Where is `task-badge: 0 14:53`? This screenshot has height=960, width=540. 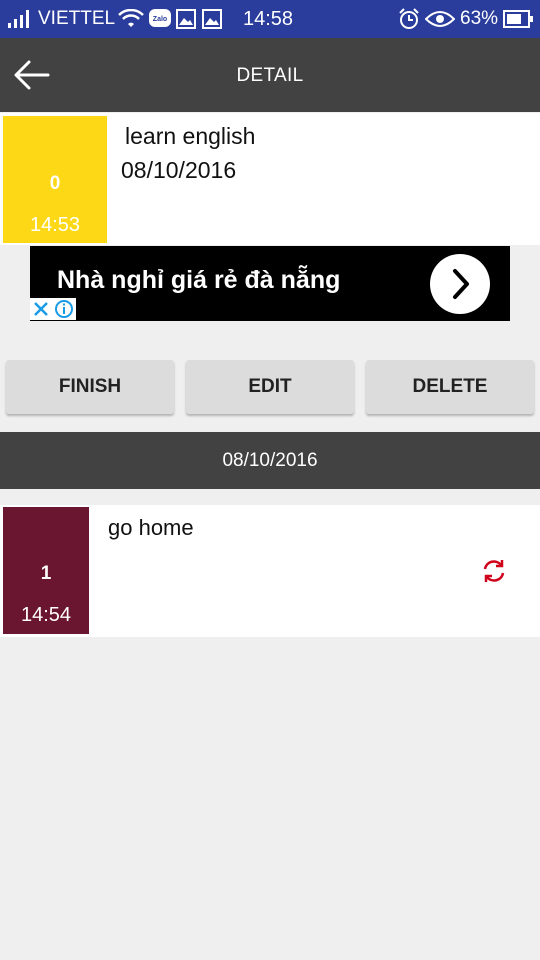 task-badge: 0 14:53 is located at coordinates (55, 179).